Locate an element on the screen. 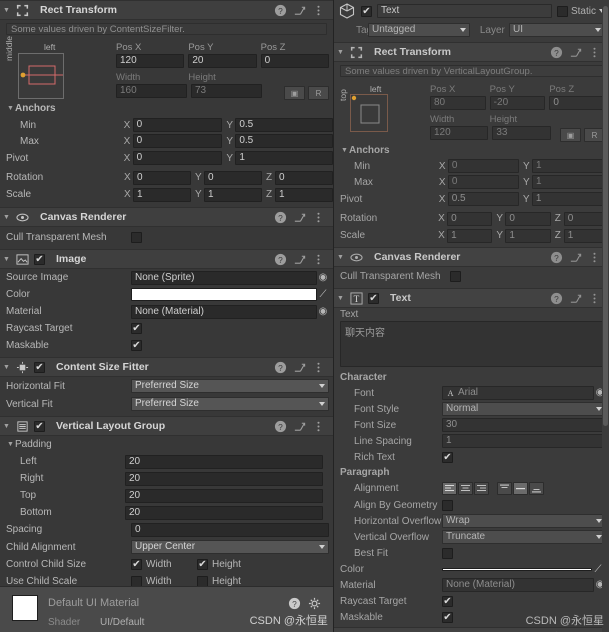 This screenshot has width=609, height=632. pos-y-input: -20 is located at coordinates (517, 103).